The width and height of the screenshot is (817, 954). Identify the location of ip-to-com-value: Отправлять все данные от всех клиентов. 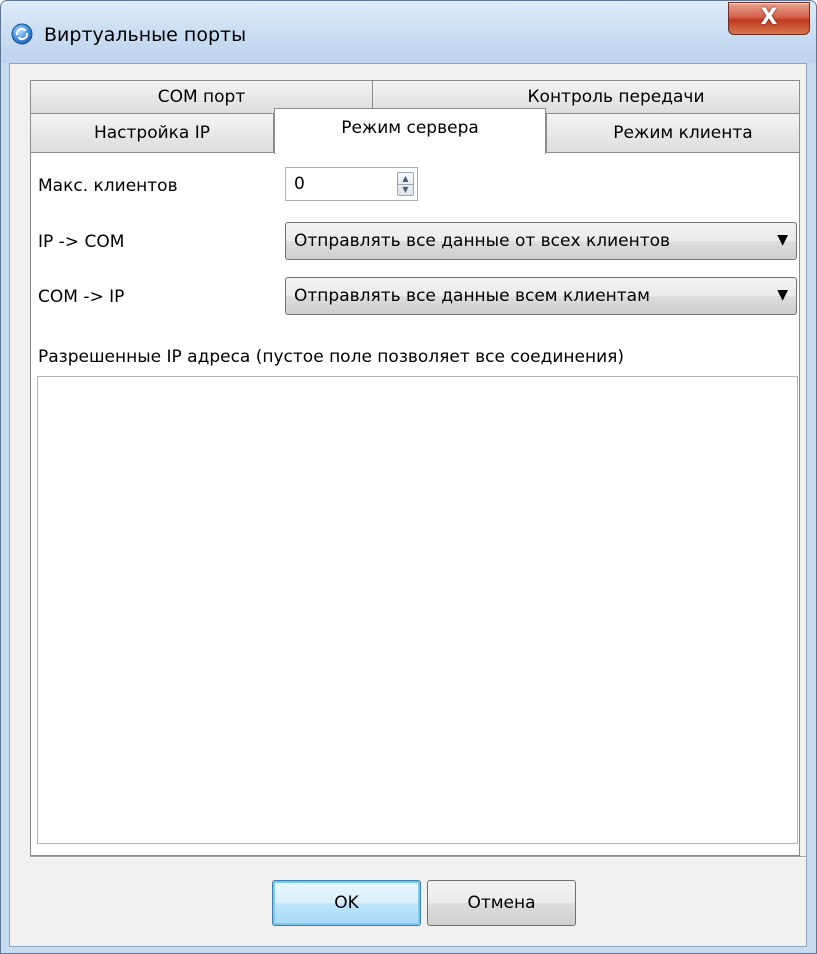
(482, 241).